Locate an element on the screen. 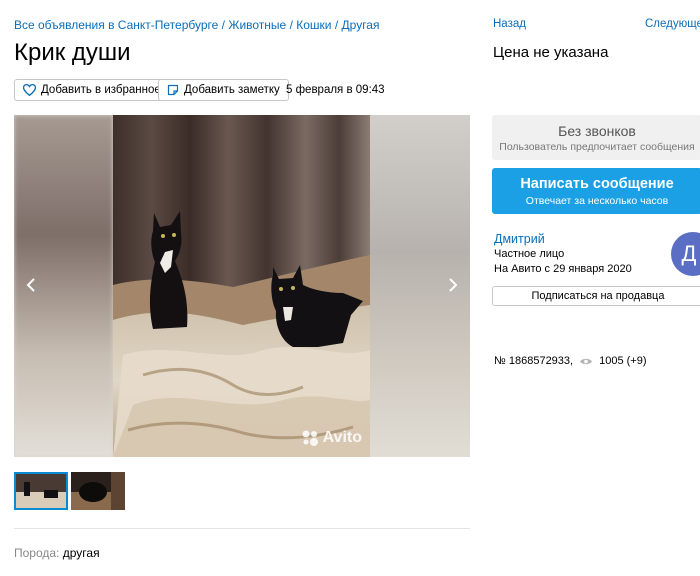 The width and height of the screenshot is (700, 576). views-count: 1005 (+9) is located at coordinates (623, 361).